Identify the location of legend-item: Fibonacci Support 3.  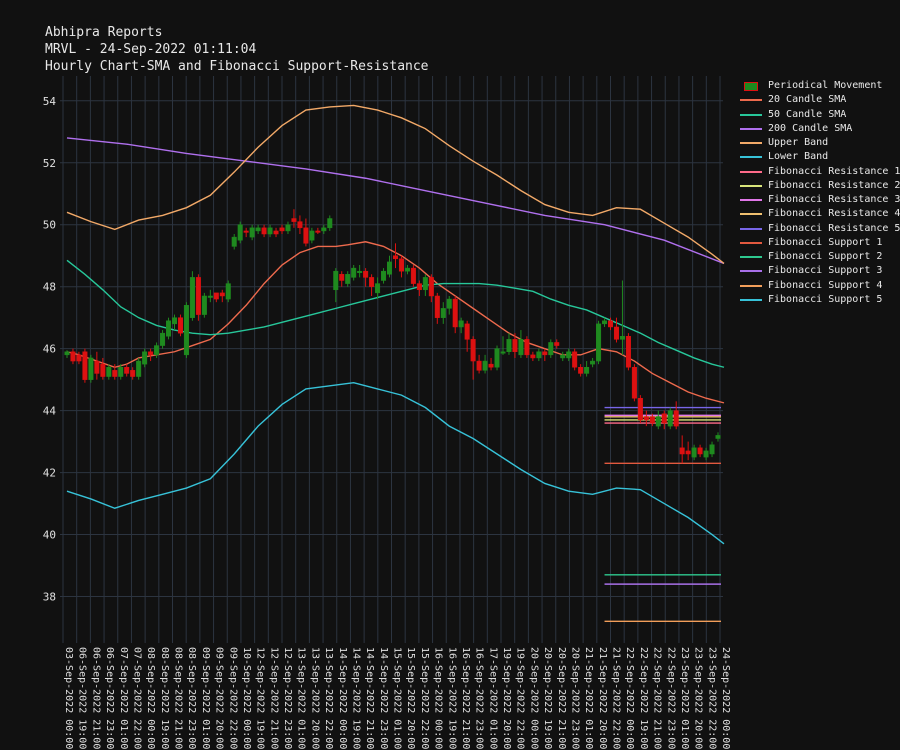
(820, 271).